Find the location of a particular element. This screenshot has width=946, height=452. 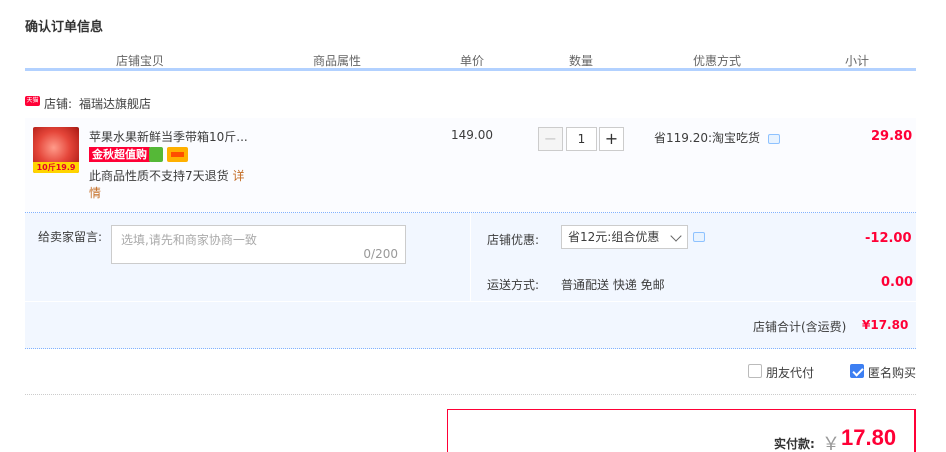

product-thumbnail: 10斤19.9 is located at coordinates (56, 150).